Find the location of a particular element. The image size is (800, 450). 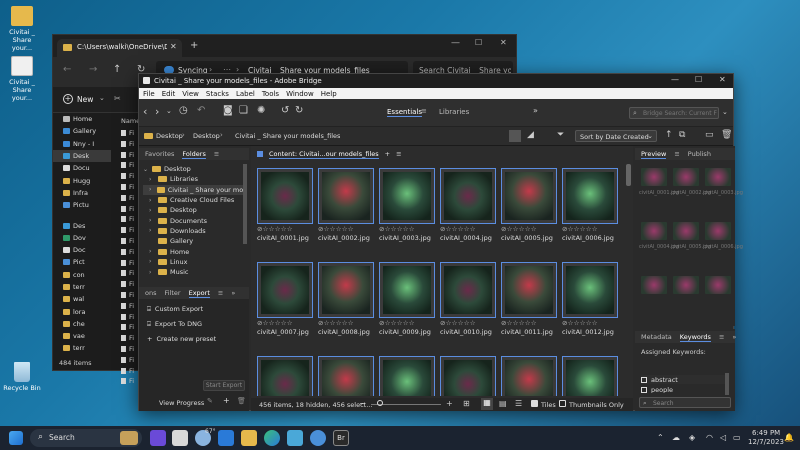

add-icon: + is located at coordinates (226, 400).